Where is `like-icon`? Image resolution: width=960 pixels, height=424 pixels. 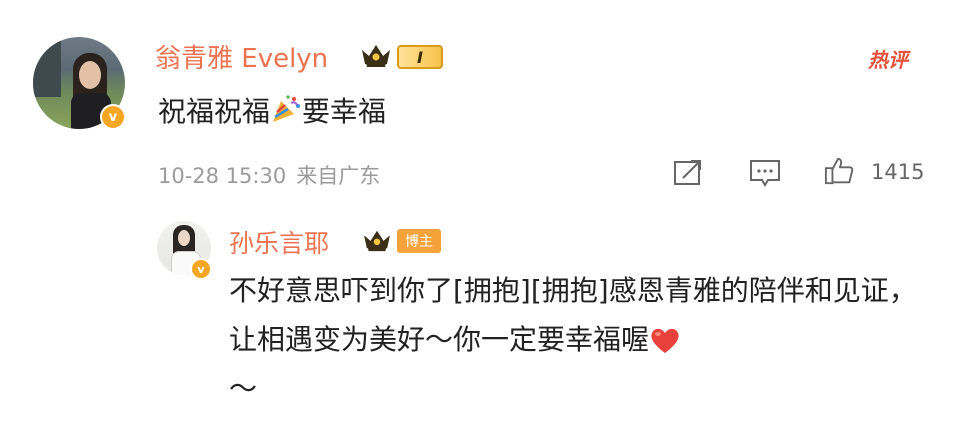
like-icon is located at coordinates (839, 171).